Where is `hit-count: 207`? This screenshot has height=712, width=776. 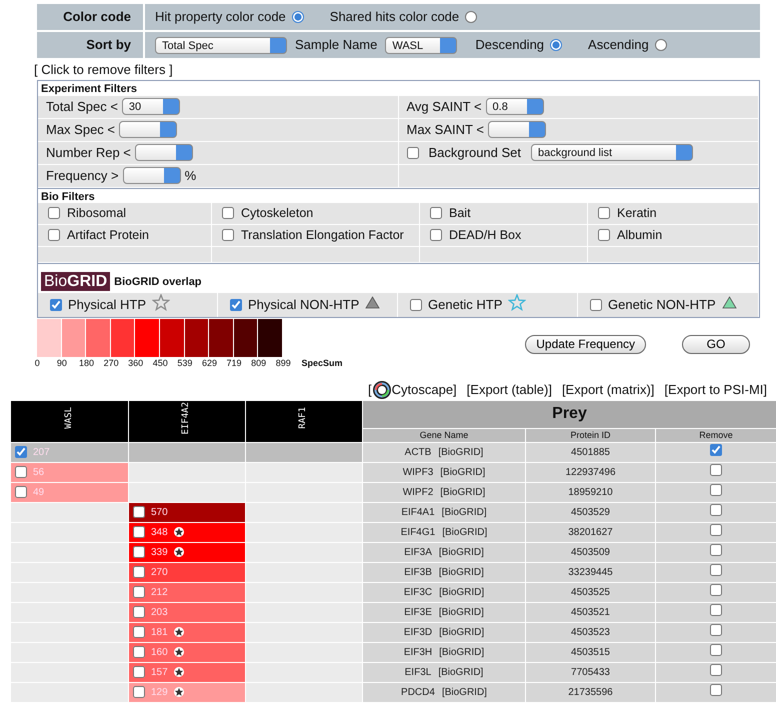 hit-count: 207 is located at coordinates (41, 453).